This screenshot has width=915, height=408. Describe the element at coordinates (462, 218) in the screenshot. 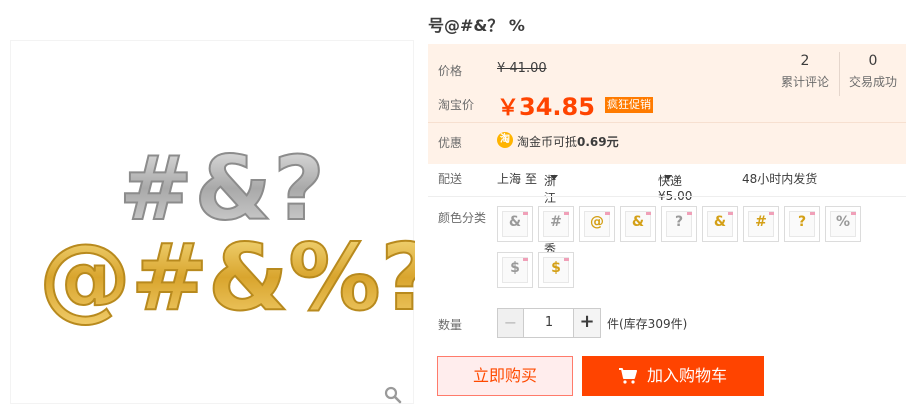

I see `color-label: 颜色分类` at that location.